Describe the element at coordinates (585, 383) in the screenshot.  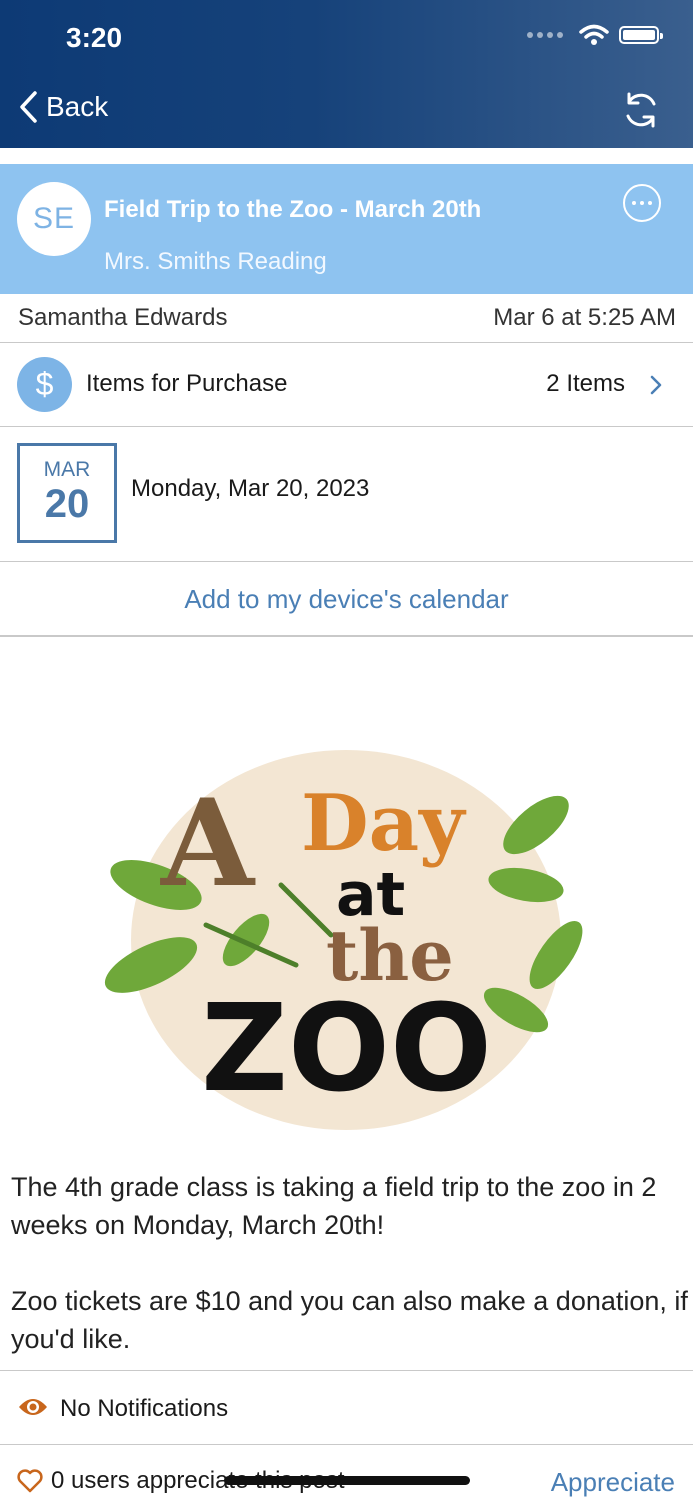
I see `purchase-count: 2 Items` at that location.